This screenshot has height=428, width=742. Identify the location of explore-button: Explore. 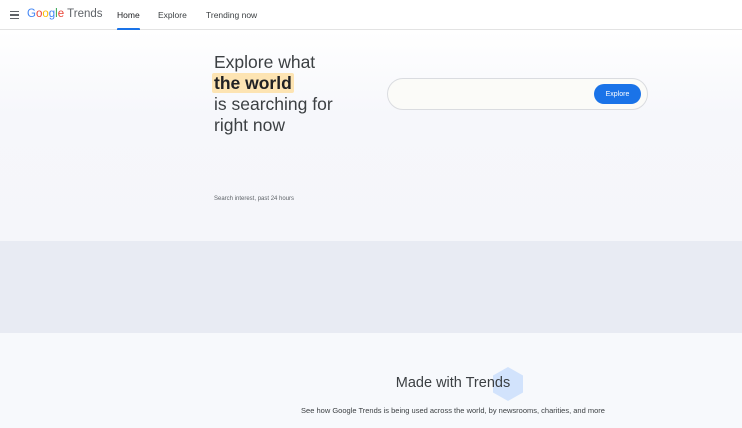
(617, 94).